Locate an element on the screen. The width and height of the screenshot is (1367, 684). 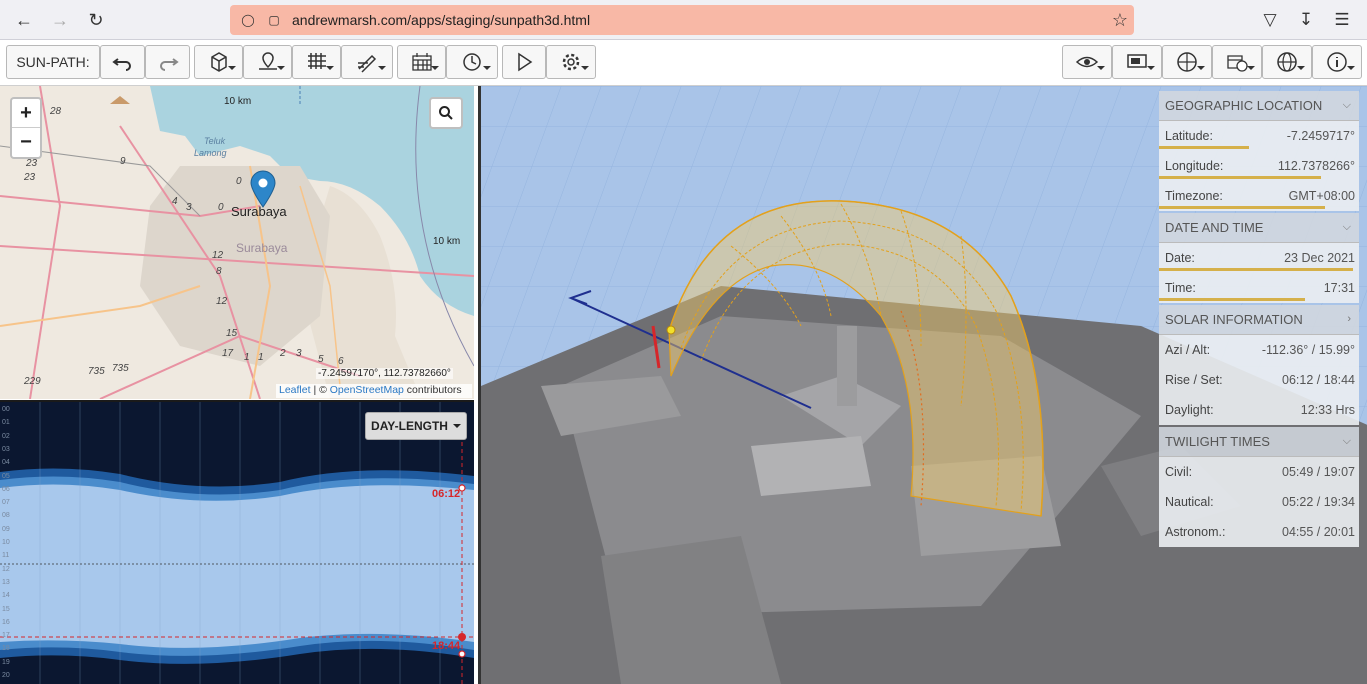
redo-button is located at coordinates (167, 62).